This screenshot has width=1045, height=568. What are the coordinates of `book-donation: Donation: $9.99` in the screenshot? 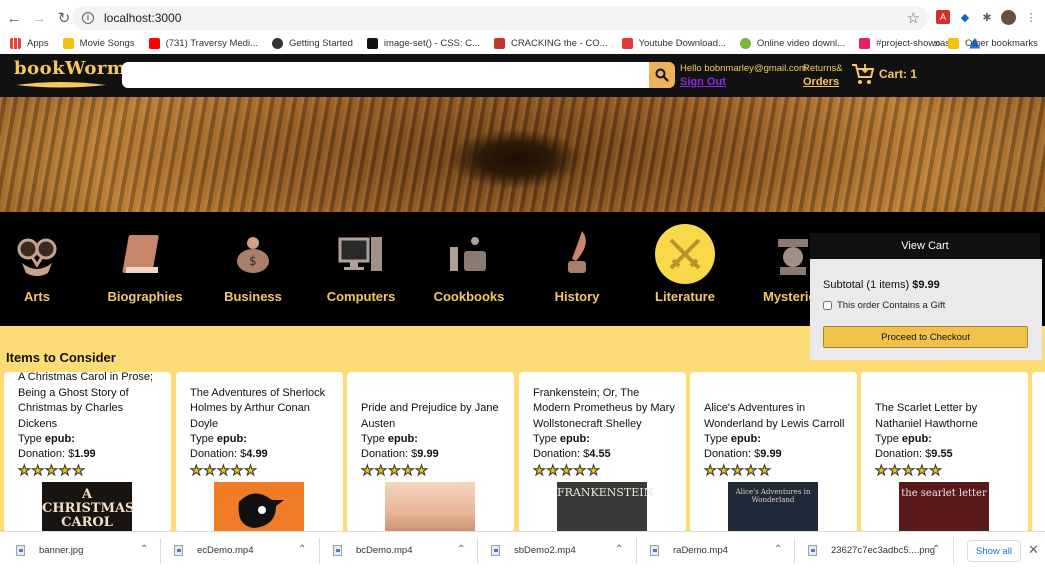 It's located at (743, 454).